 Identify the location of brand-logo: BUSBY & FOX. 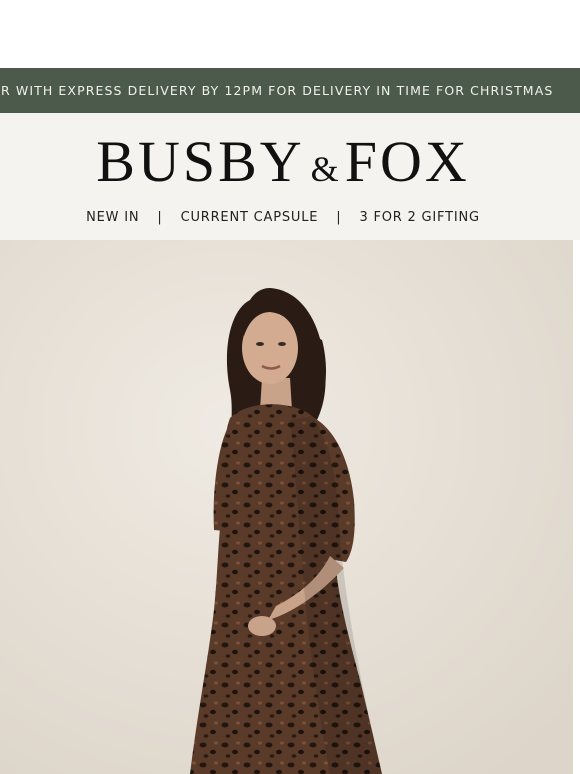
(283, 162).